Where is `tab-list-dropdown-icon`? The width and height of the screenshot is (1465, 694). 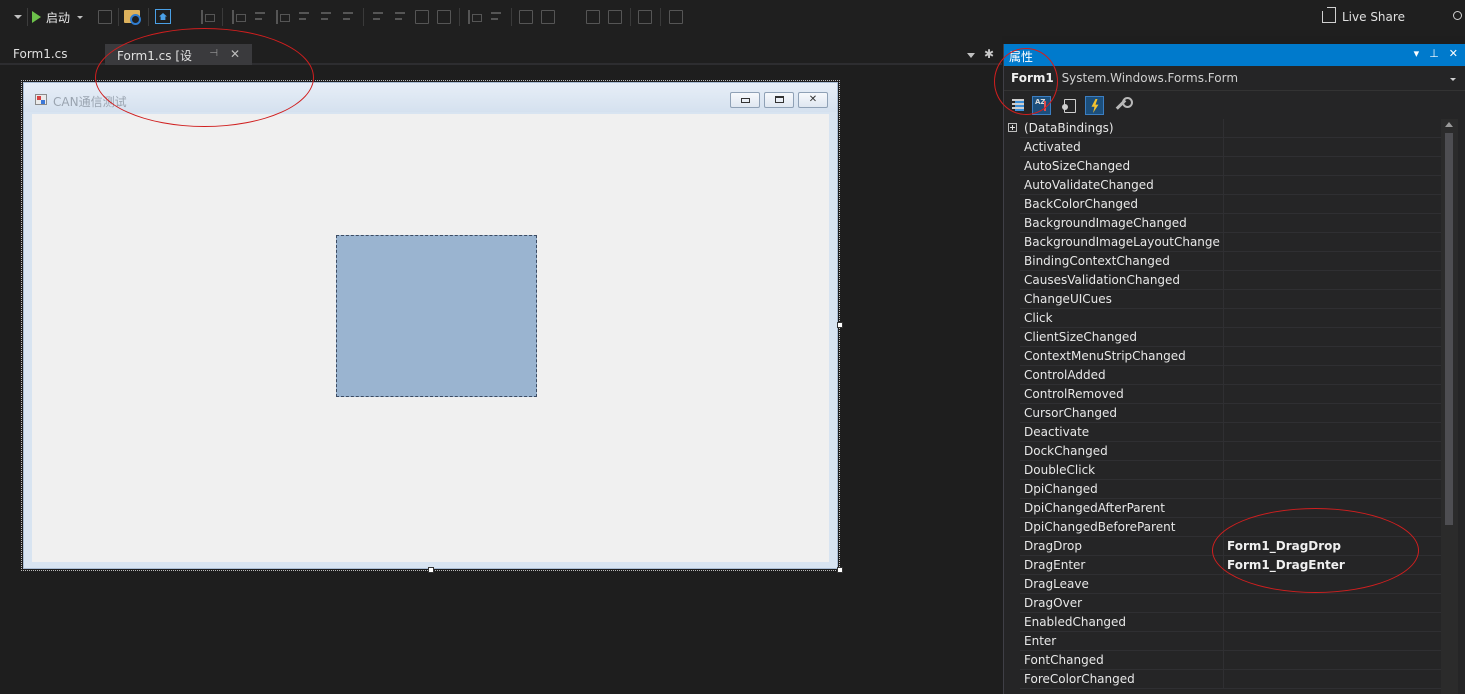
tab-list-dropdown-icon is located at coordinates (971, 55).